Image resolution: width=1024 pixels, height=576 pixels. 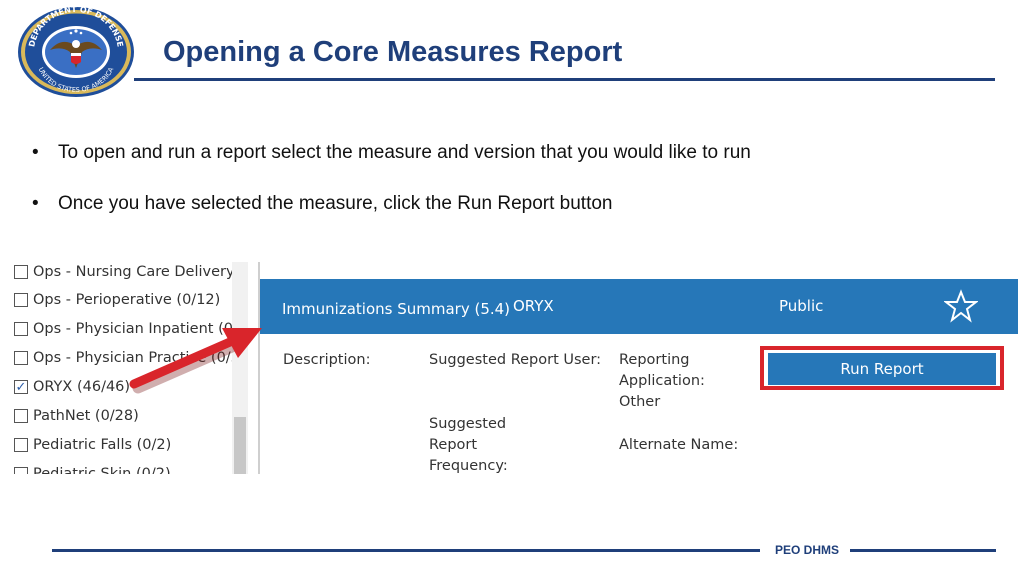 What do you see at coordinates (102, 445) in the screenshot?
I see `list-item-label: Pediatric Falls (0/2)` at bounding box center [102, 445].